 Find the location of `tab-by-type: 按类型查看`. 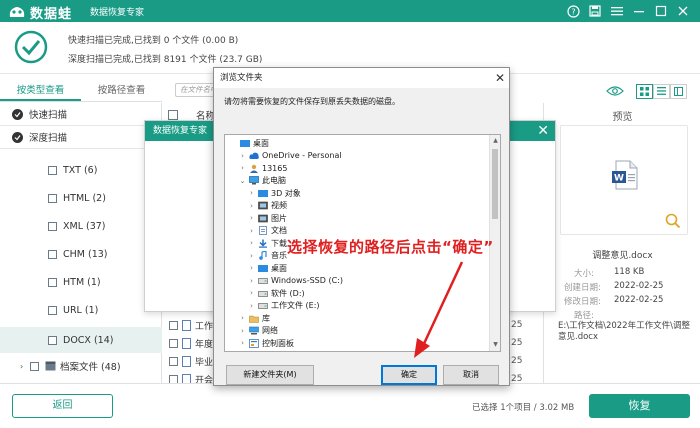

tab-by-type: 按类型查看 is located at coordinates (40, 90).